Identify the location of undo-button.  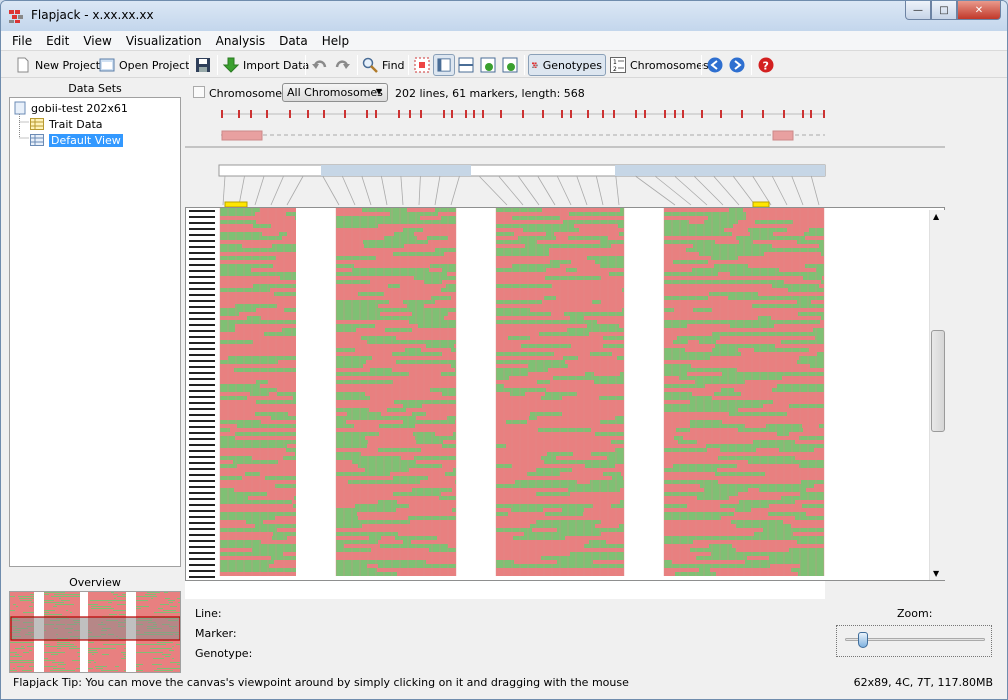
(320, 65).